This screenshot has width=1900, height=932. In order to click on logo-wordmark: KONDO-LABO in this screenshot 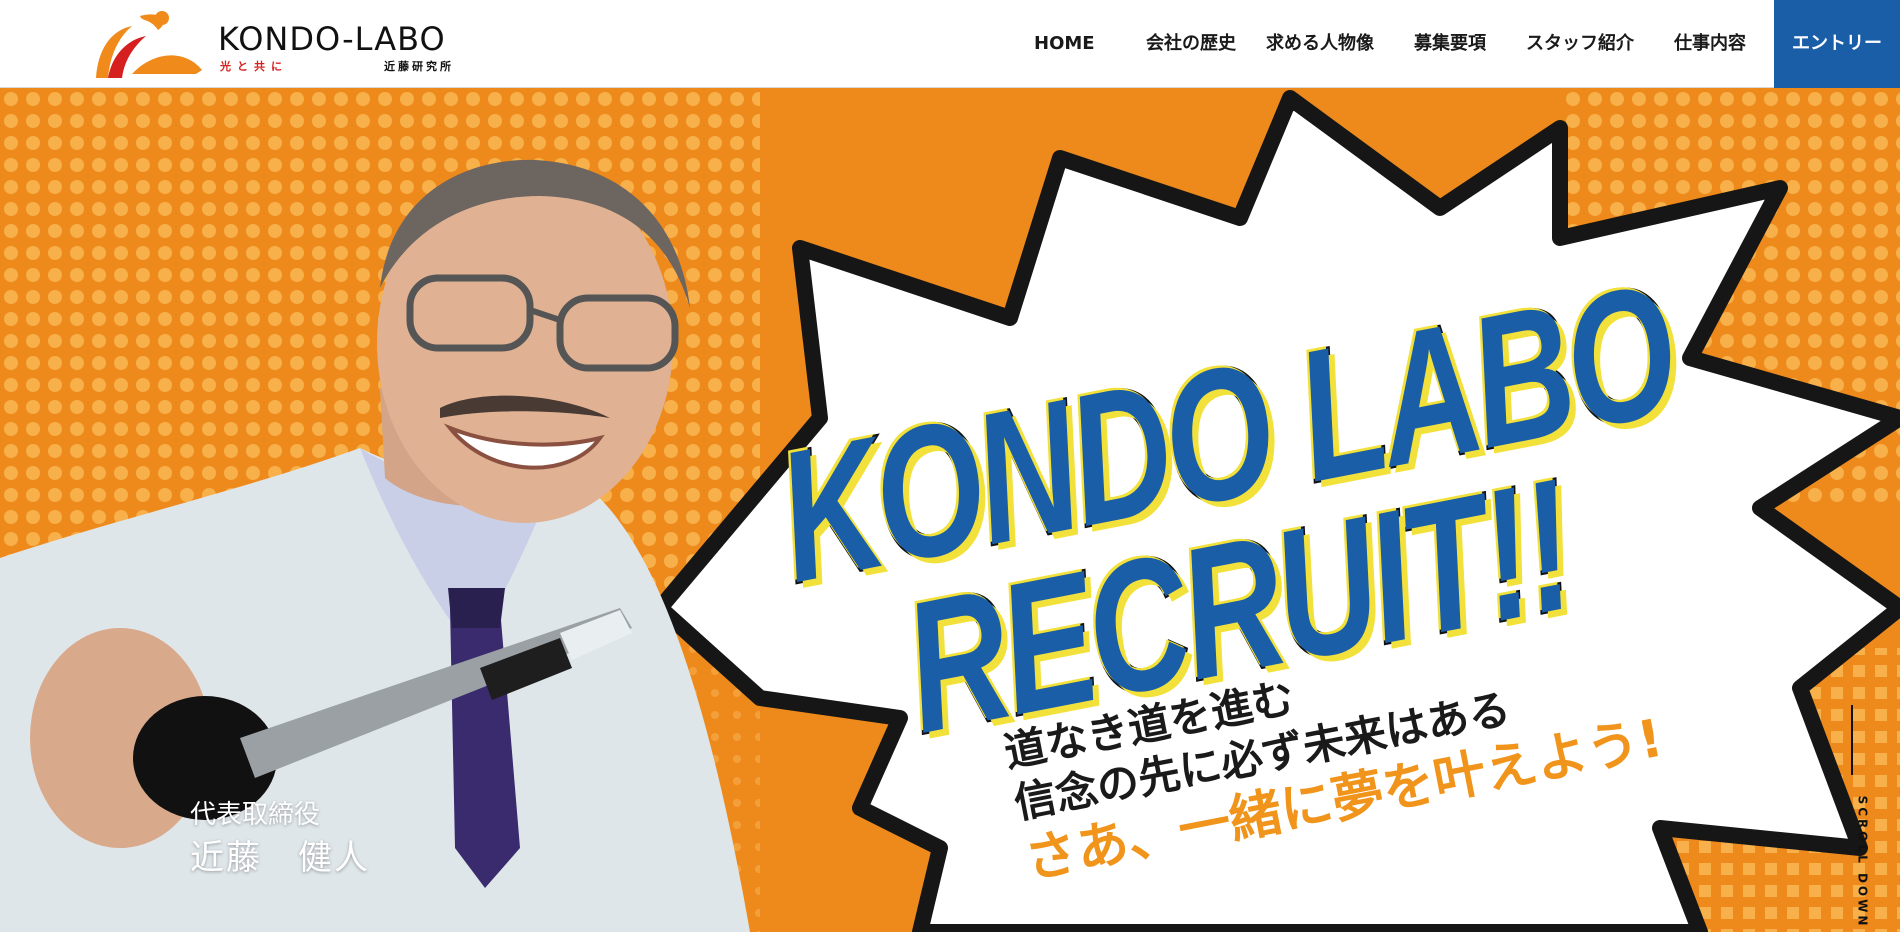, I will do `click(332, 39)`.